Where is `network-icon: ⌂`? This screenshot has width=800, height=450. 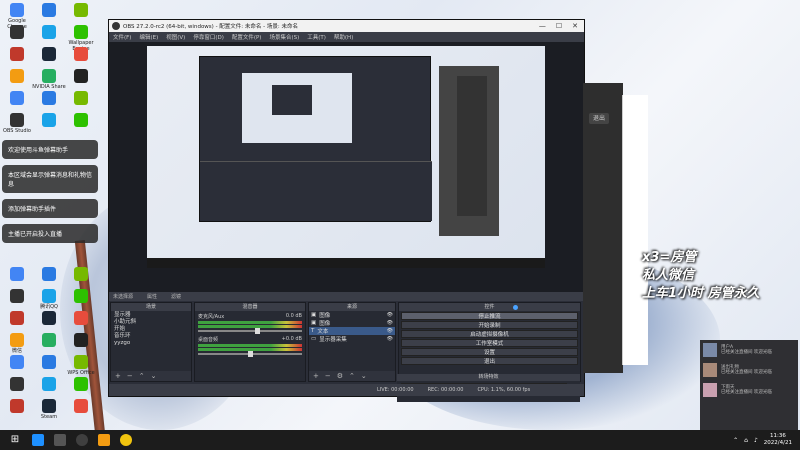 network-icon: ⌂ is located at coordinates (746, 440).